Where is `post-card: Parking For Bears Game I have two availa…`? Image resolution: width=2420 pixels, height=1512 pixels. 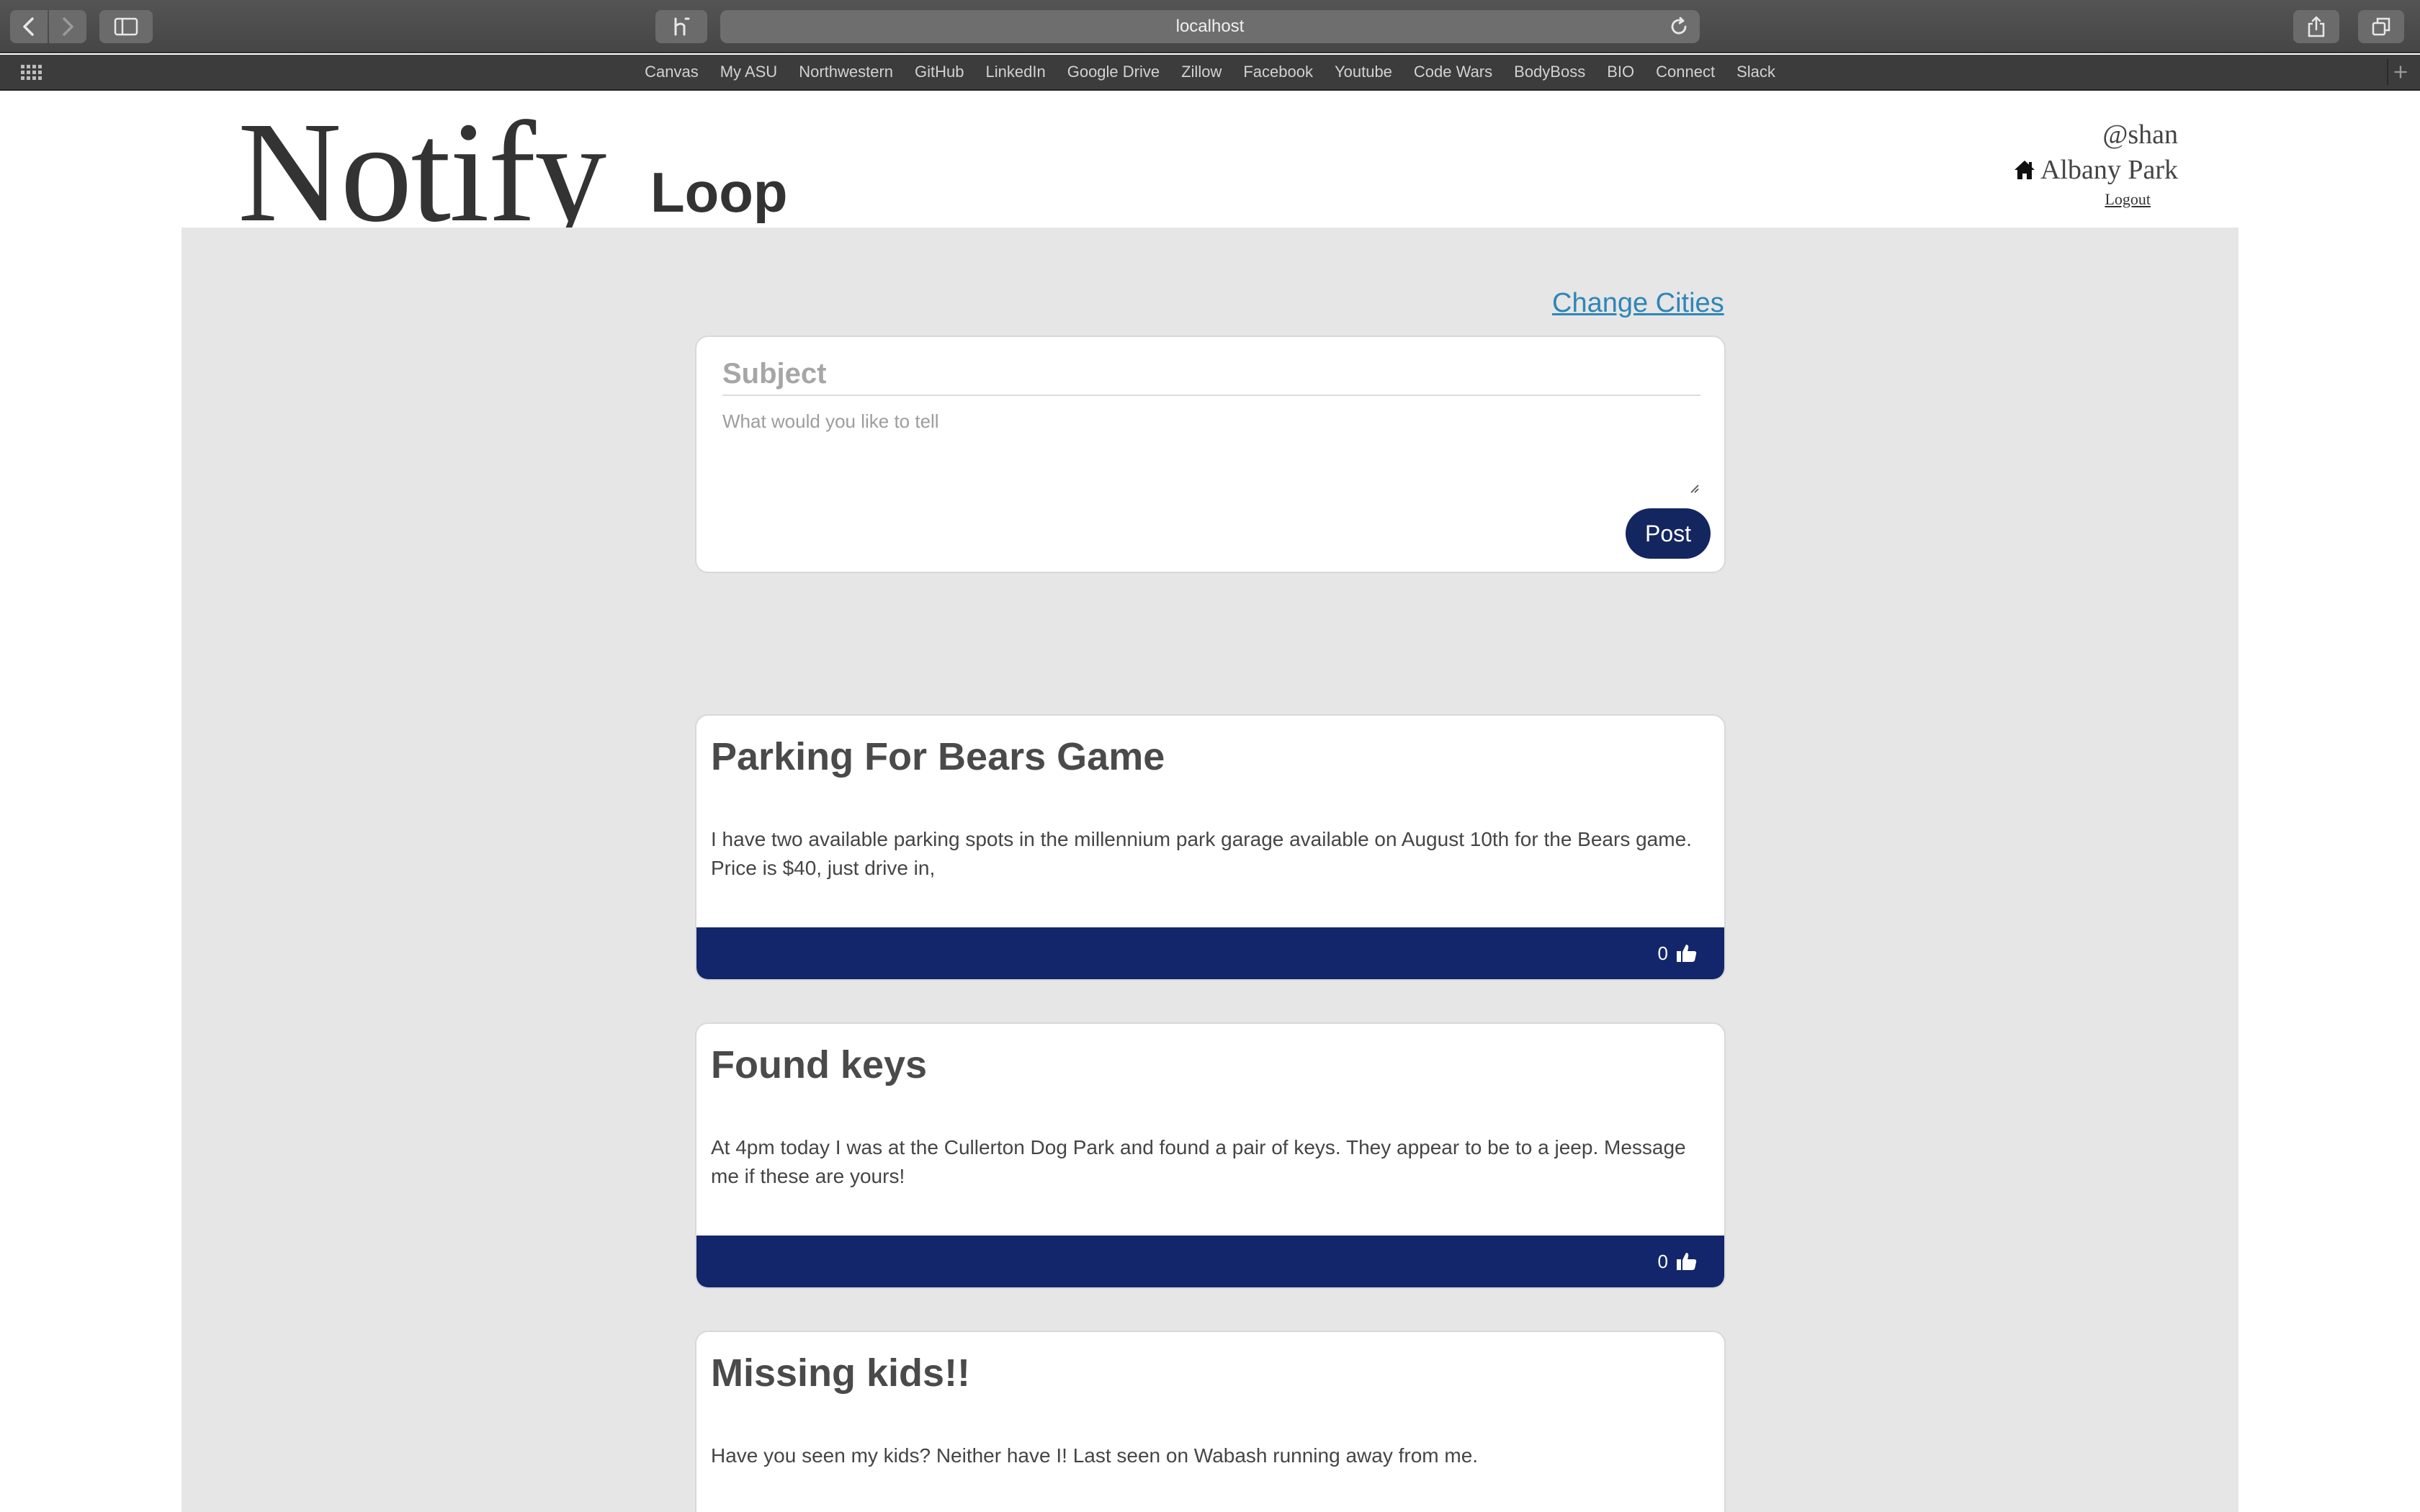 post-card: Parking For Bears Game I have two availa… is located at coordinates (1210, 847).